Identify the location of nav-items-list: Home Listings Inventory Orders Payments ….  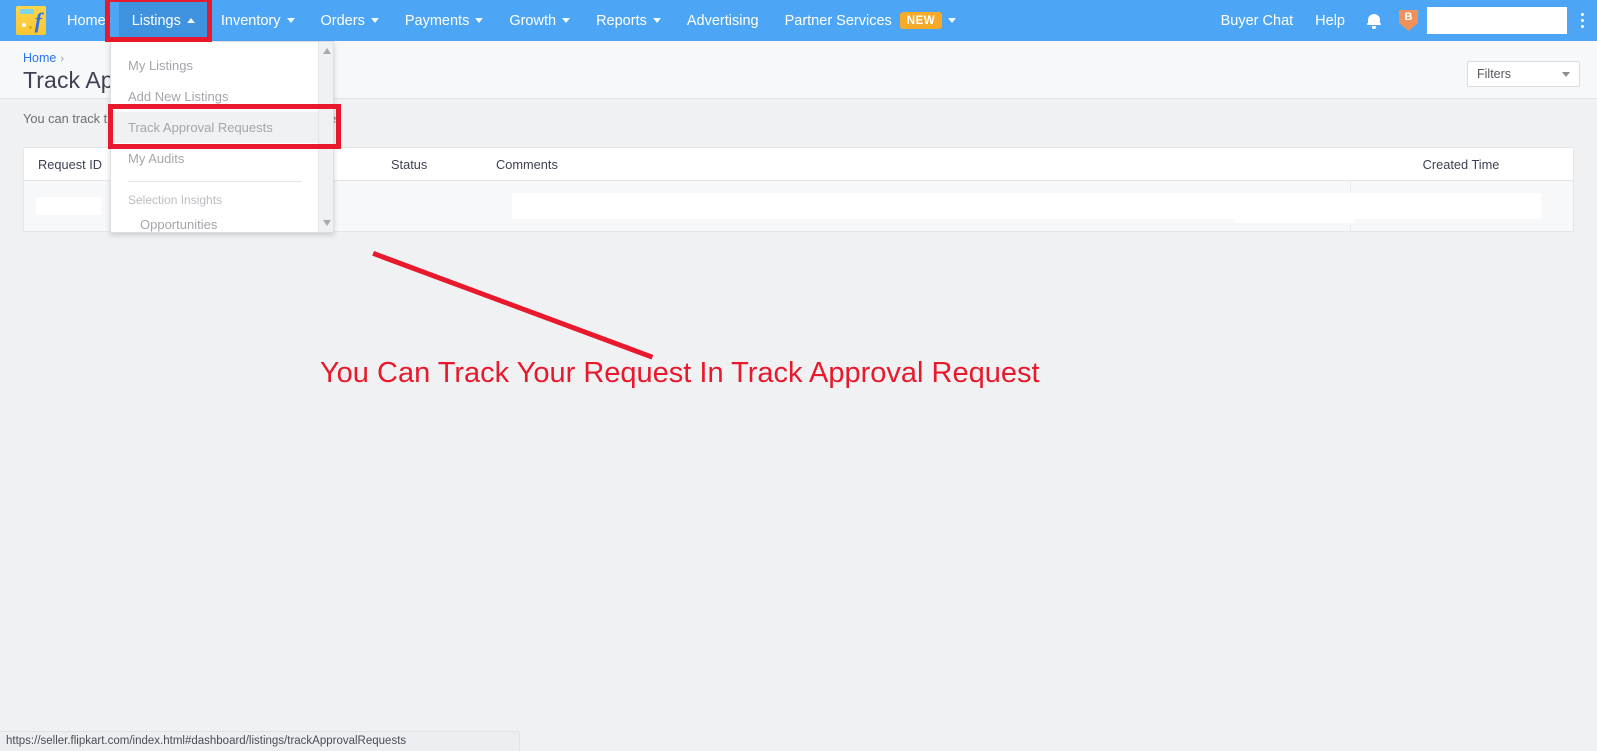
(511, 20).